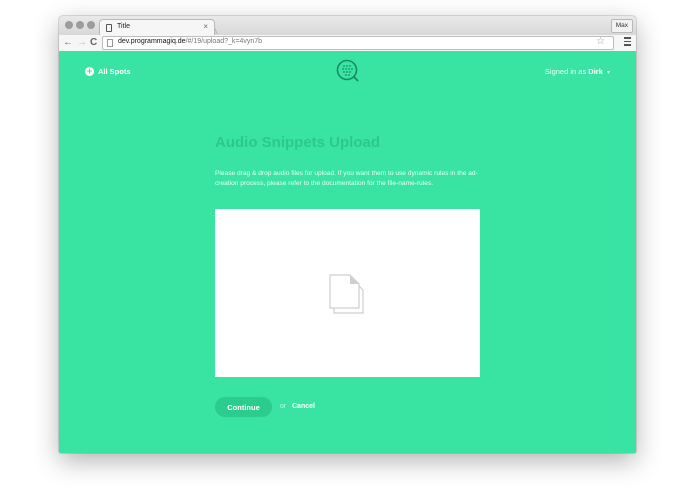  Describe the element at coordinates (347, 26) in the screenshot. I see `tab-strip: Title × Max` at that location.